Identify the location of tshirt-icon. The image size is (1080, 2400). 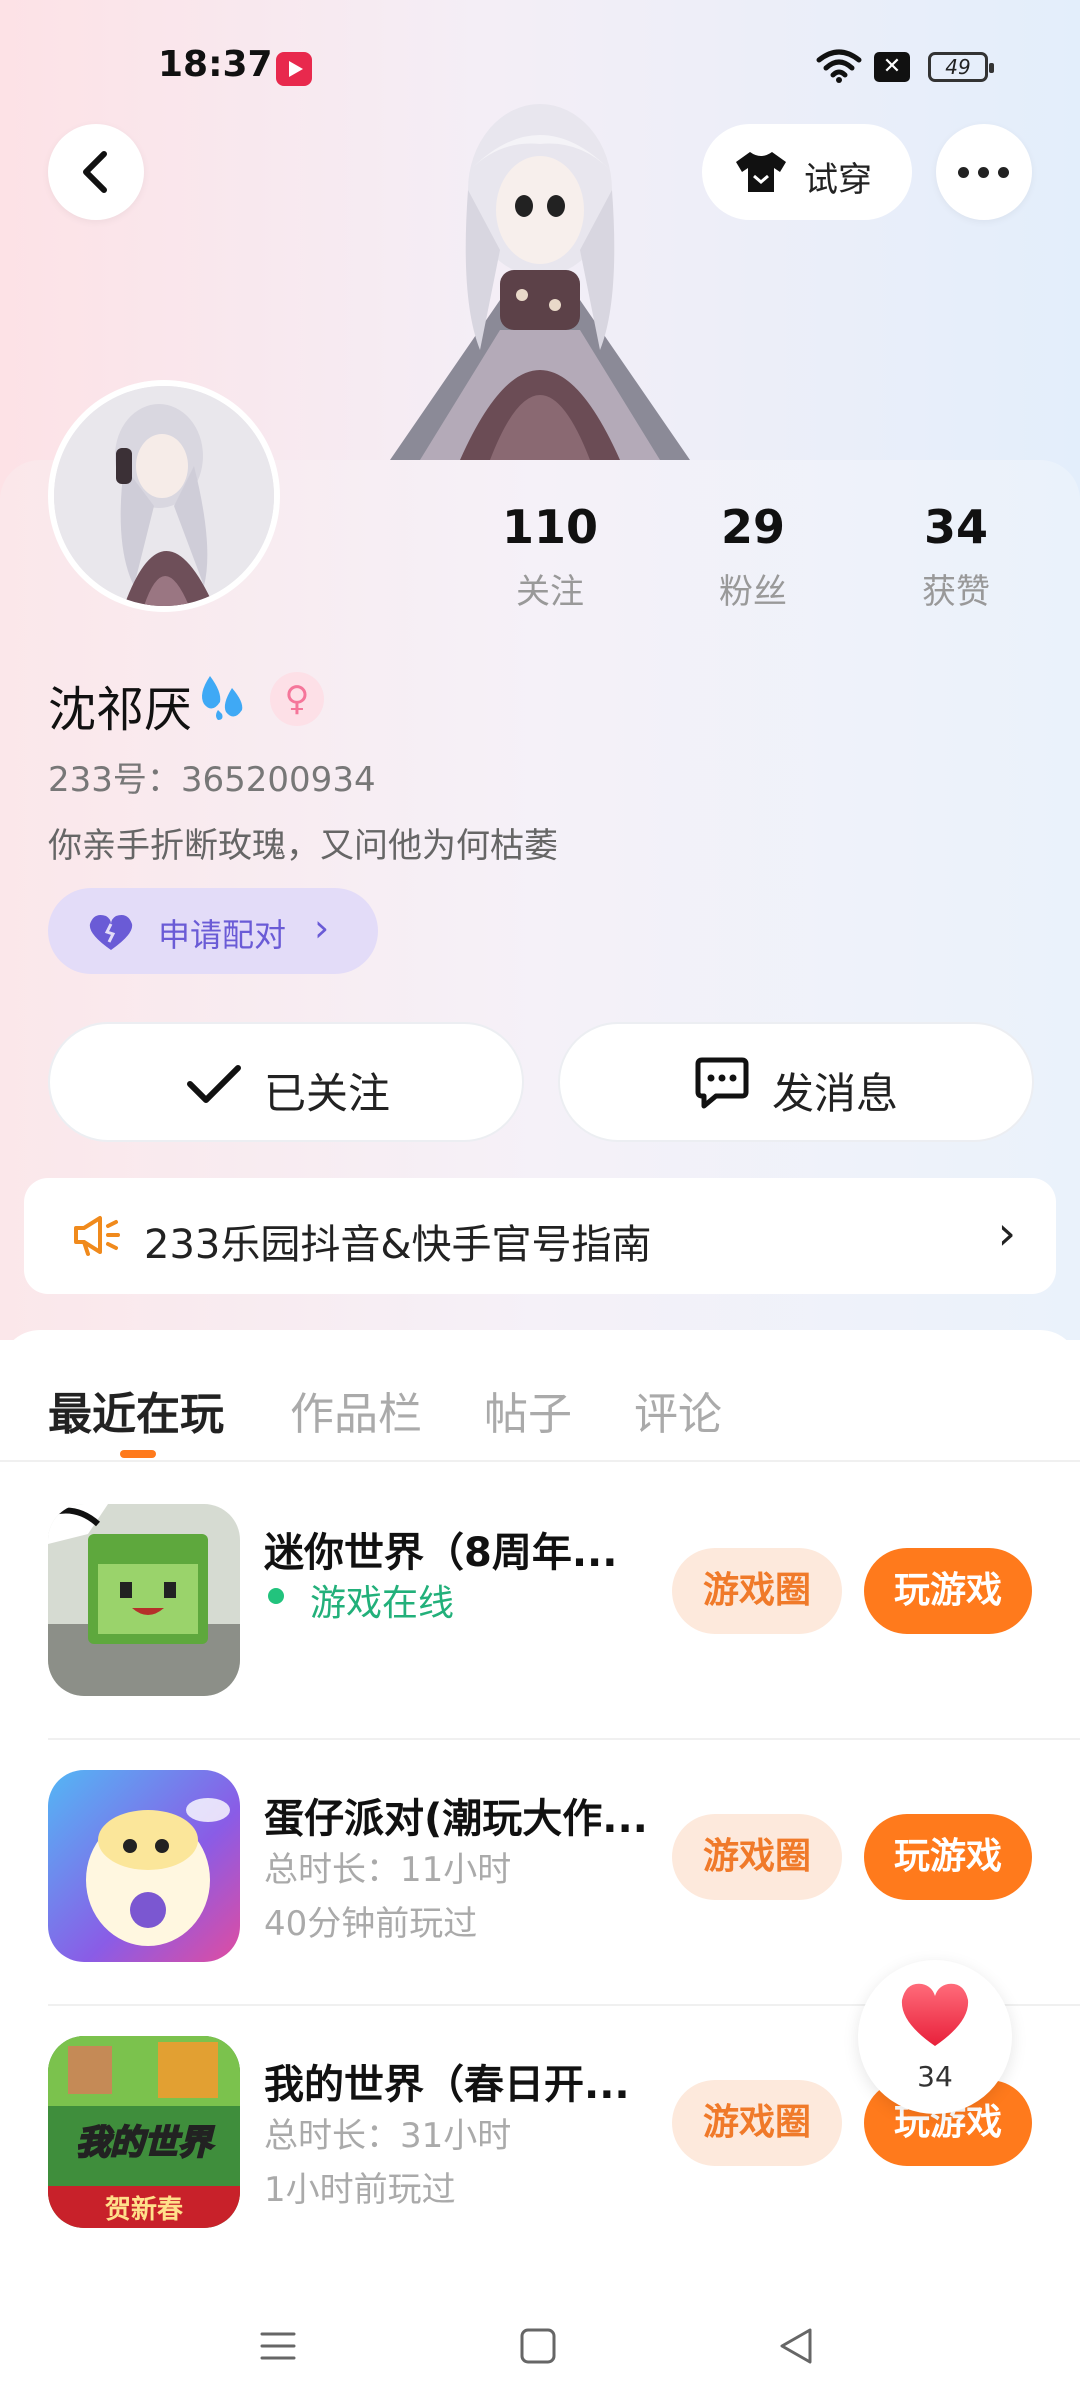
(761, 172).